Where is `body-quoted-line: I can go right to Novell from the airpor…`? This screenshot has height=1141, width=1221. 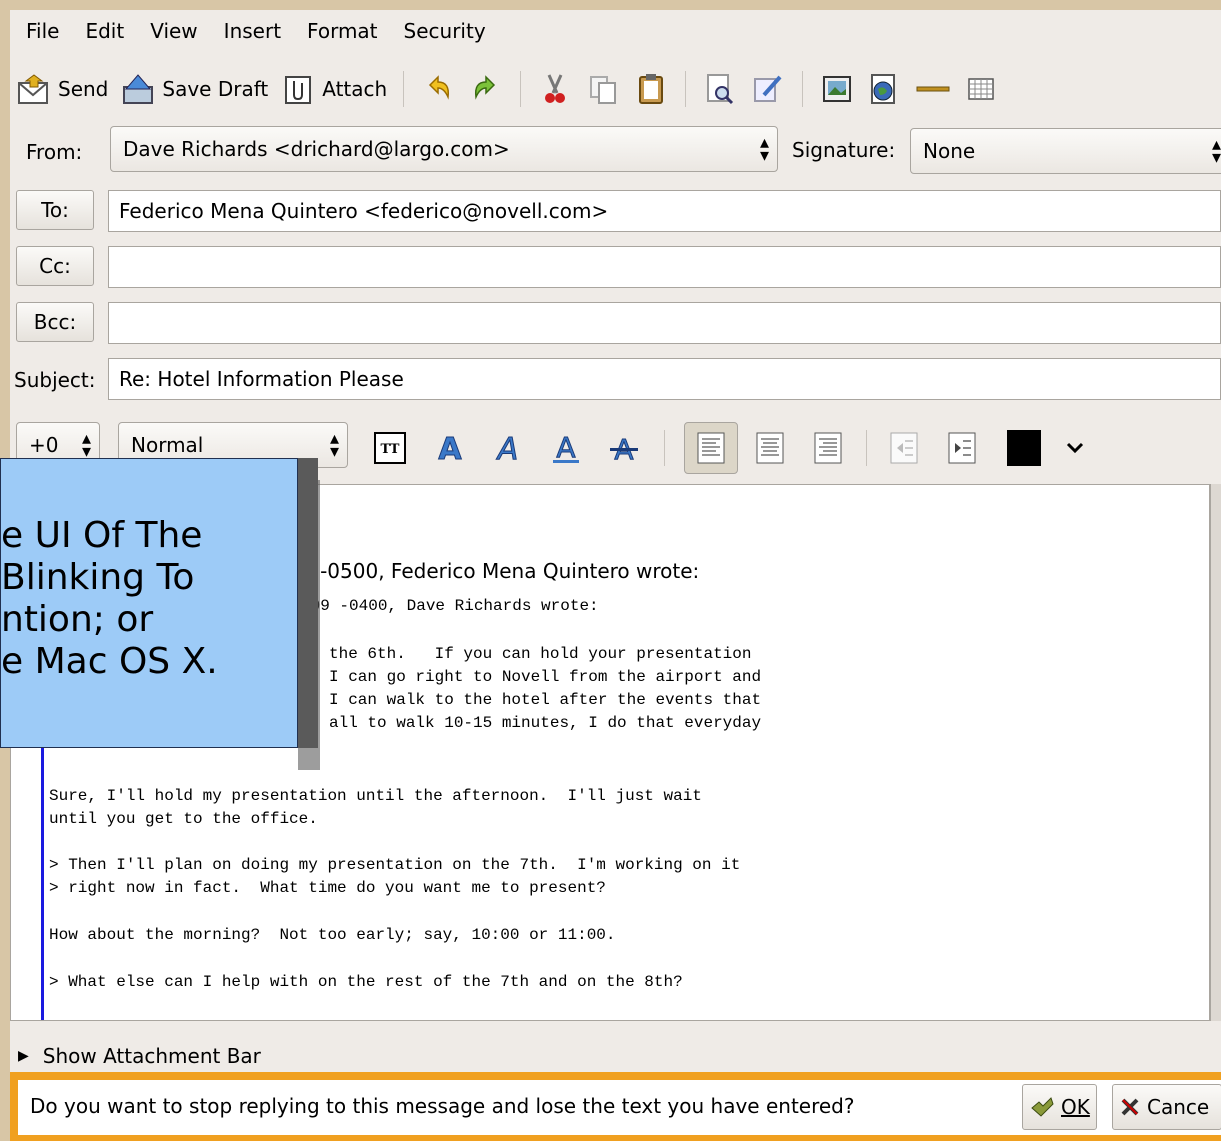 body-quoted-line: I can go right to Novell from the airpor… is located at coordinates (545, 677).